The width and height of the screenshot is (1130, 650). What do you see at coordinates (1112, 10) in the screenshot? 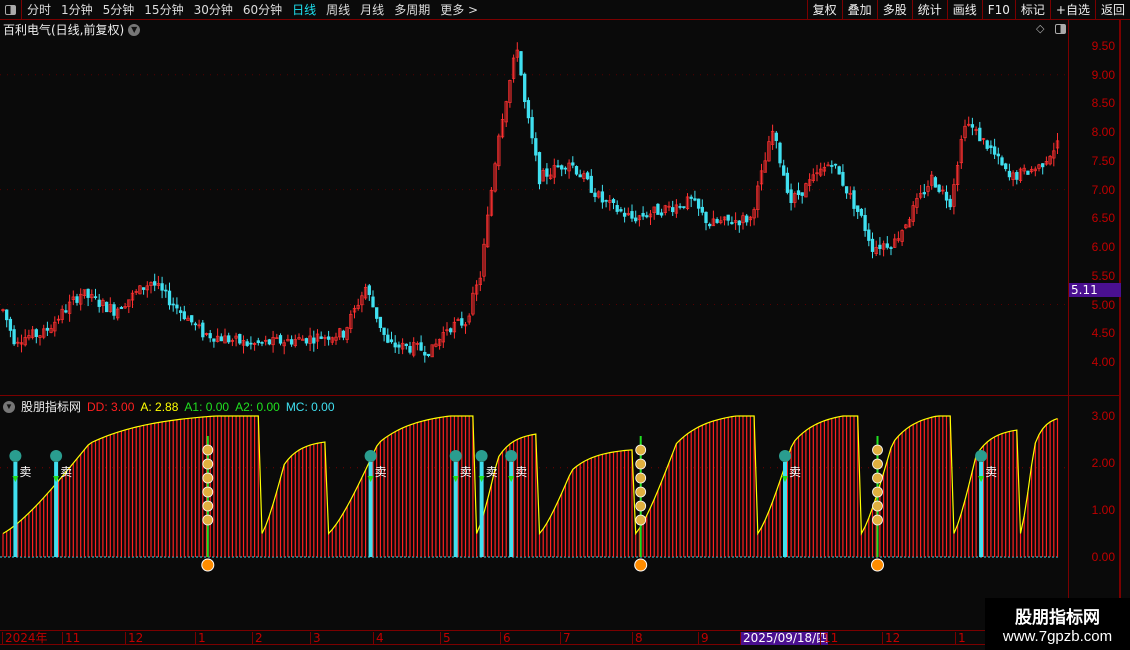
I see `tool-button: 返回` at bounding box center [1112, 10].